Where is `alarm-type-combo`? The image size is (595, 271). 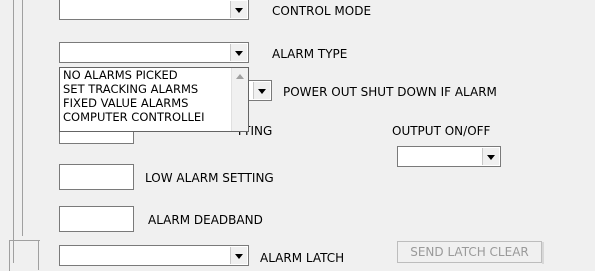 alarm-type-combo is located at coordinates (154, 52).